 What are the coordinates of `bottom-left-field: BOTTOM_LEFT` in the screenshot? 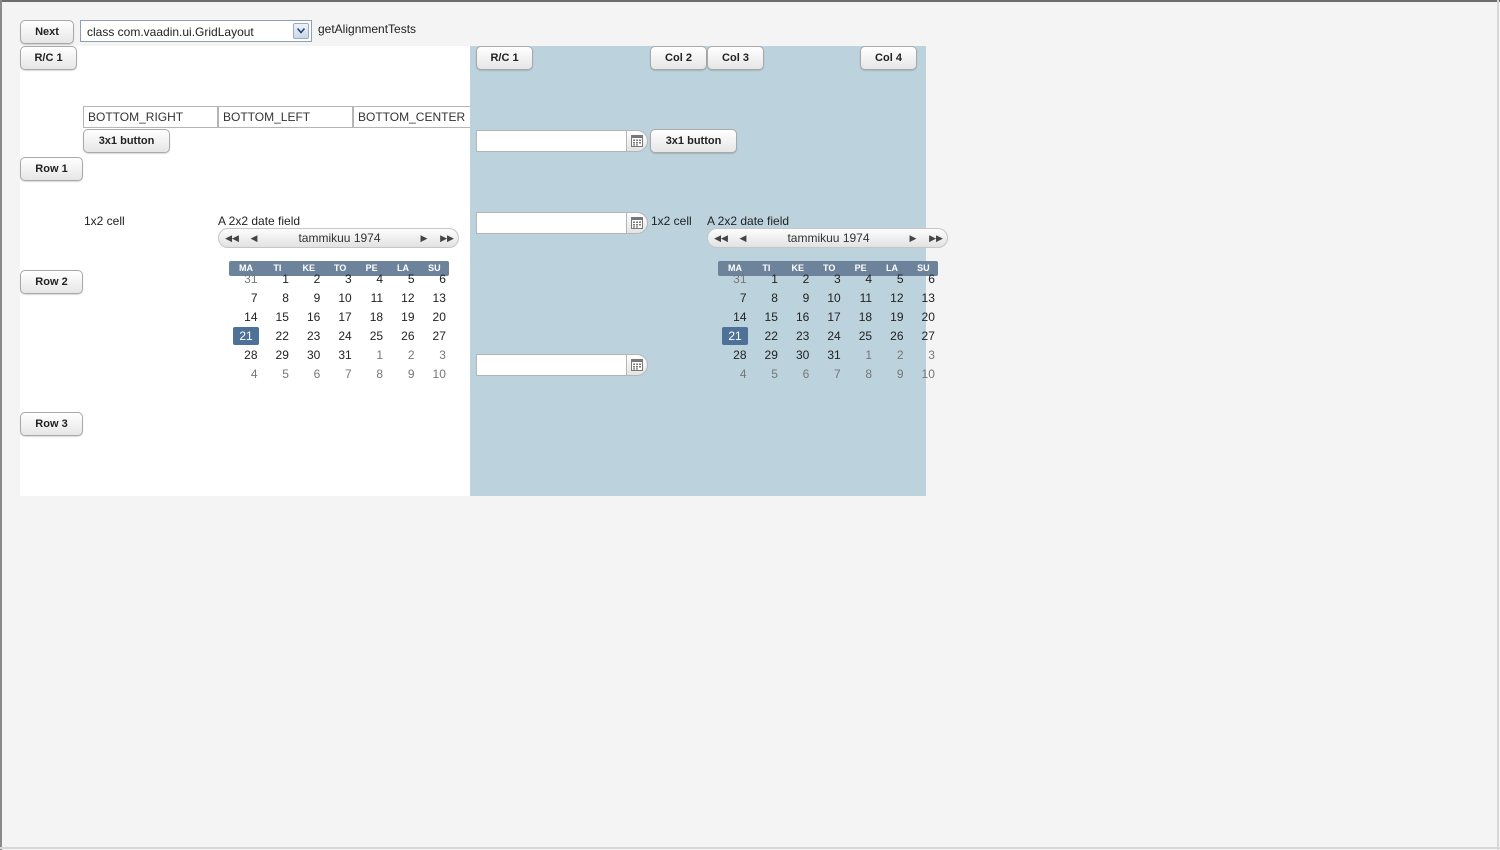 It's located at (285, 117).